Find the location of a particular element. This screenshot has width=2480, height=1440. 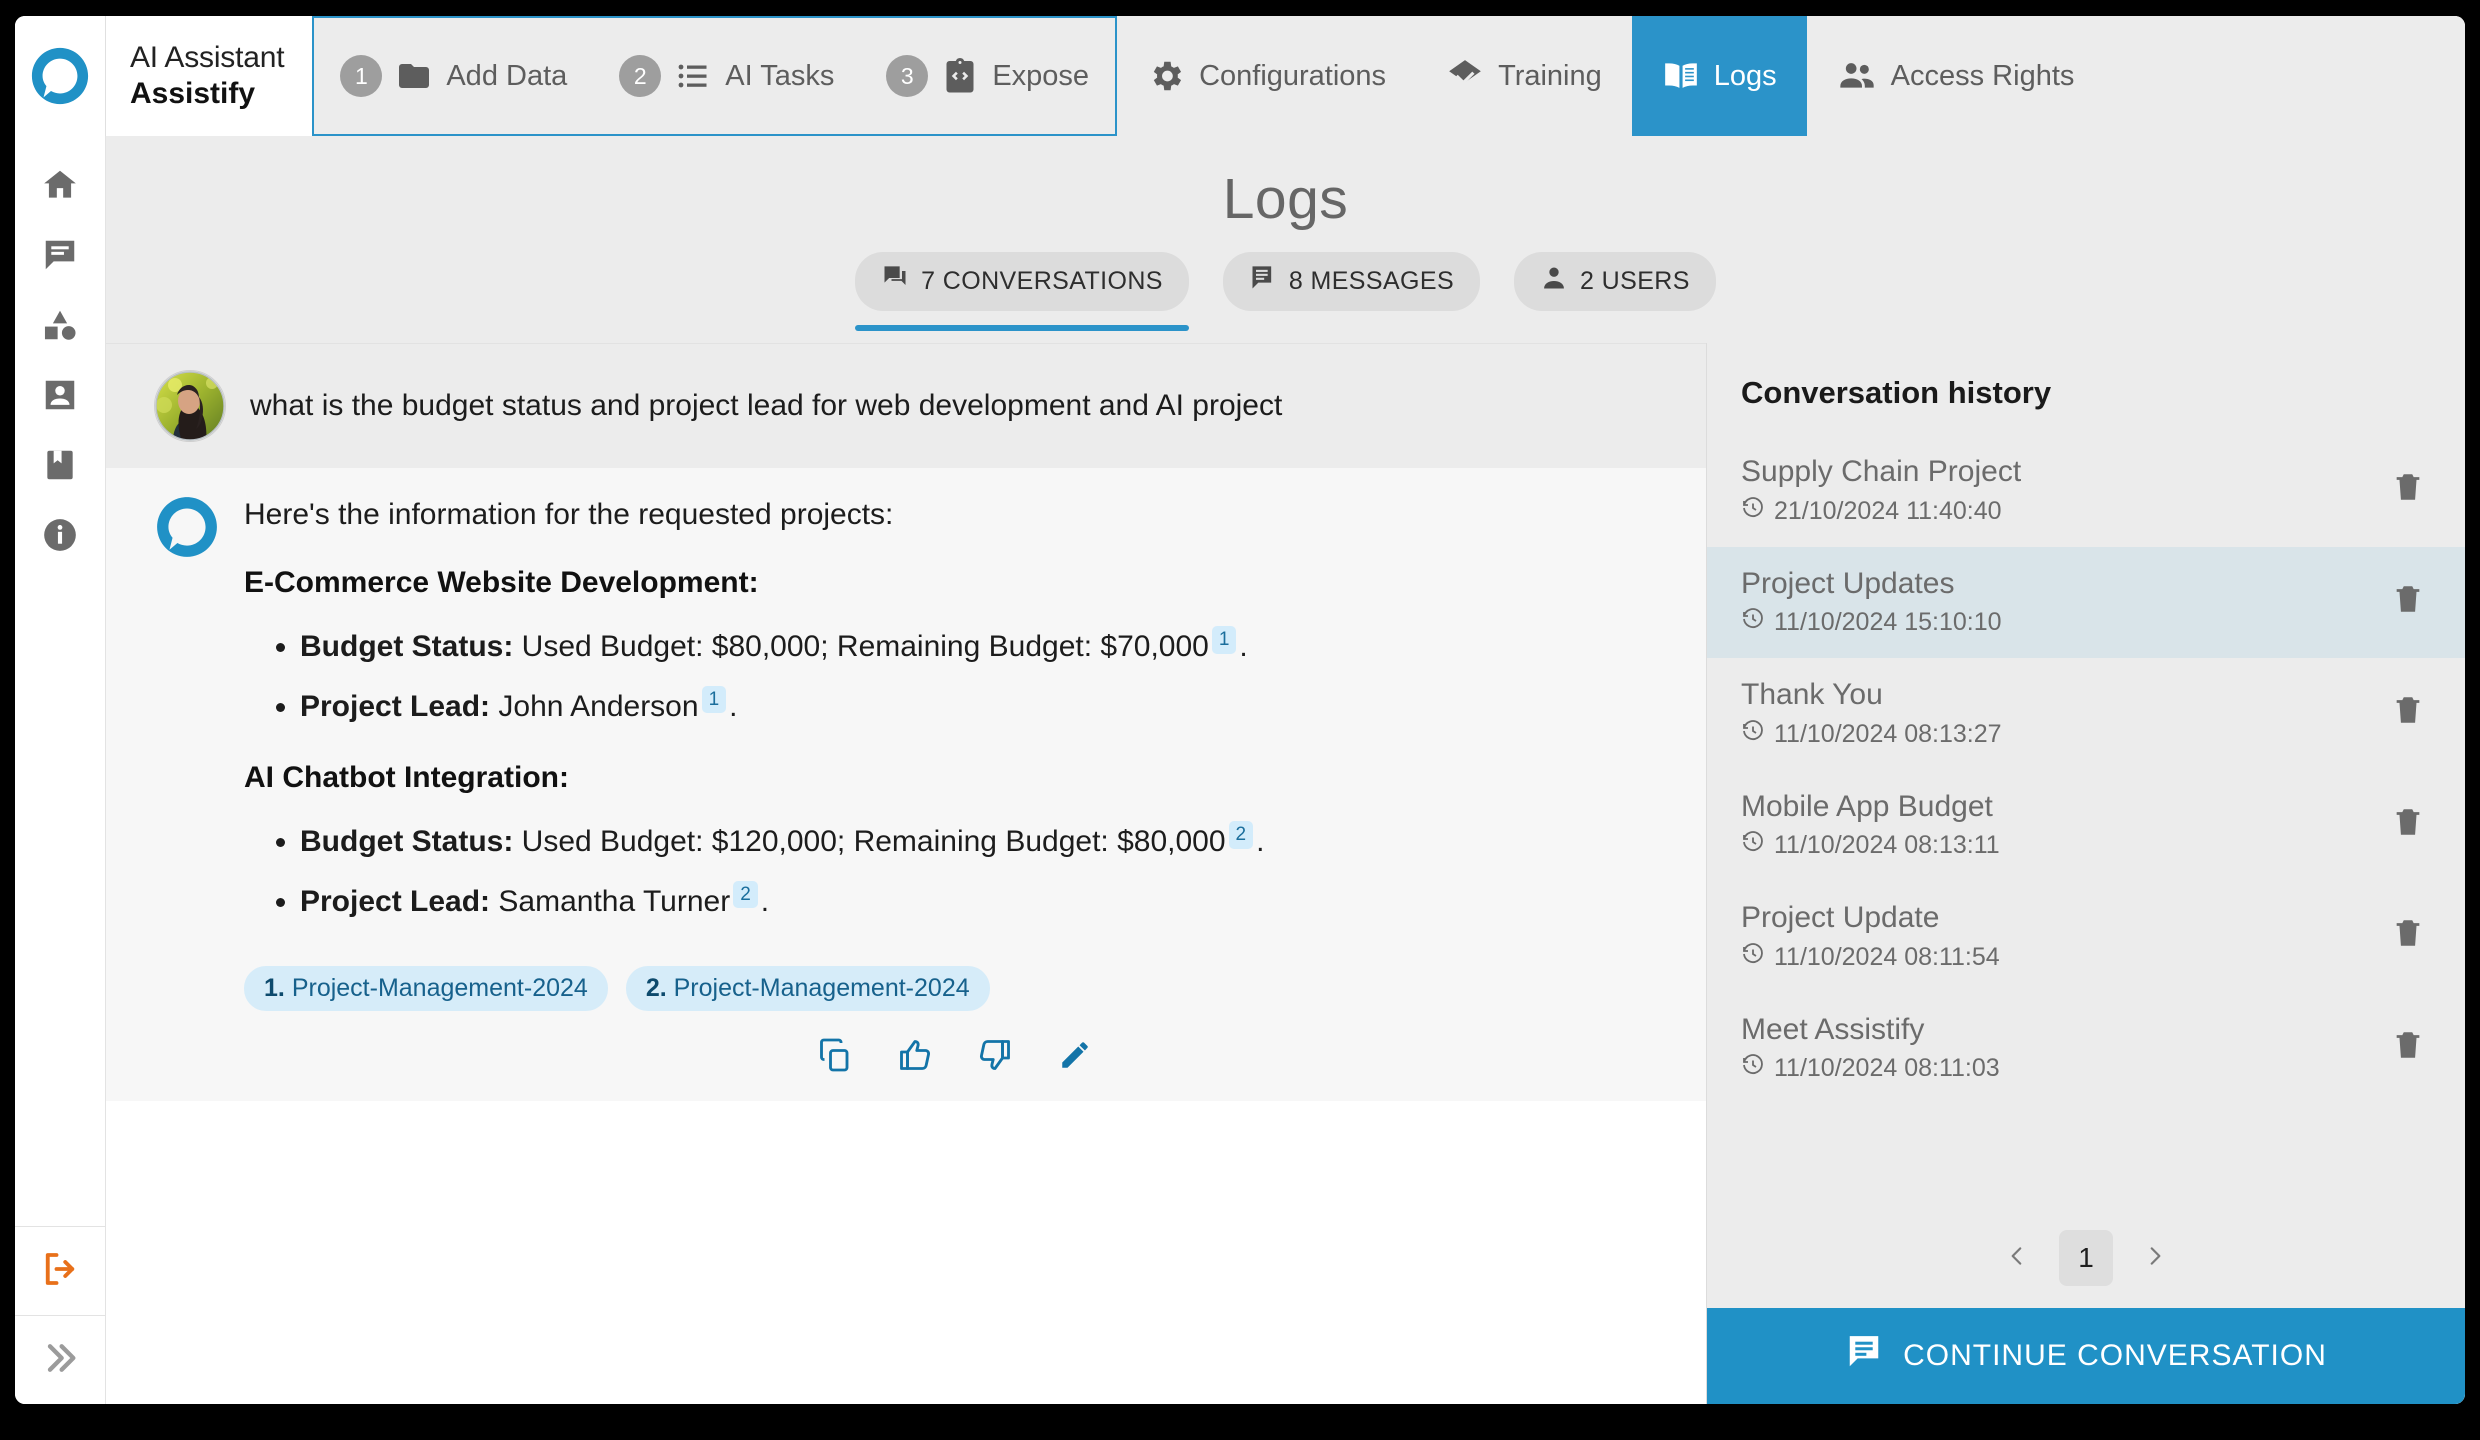

thumbs-up-button is located at coordinates (915, 1059).